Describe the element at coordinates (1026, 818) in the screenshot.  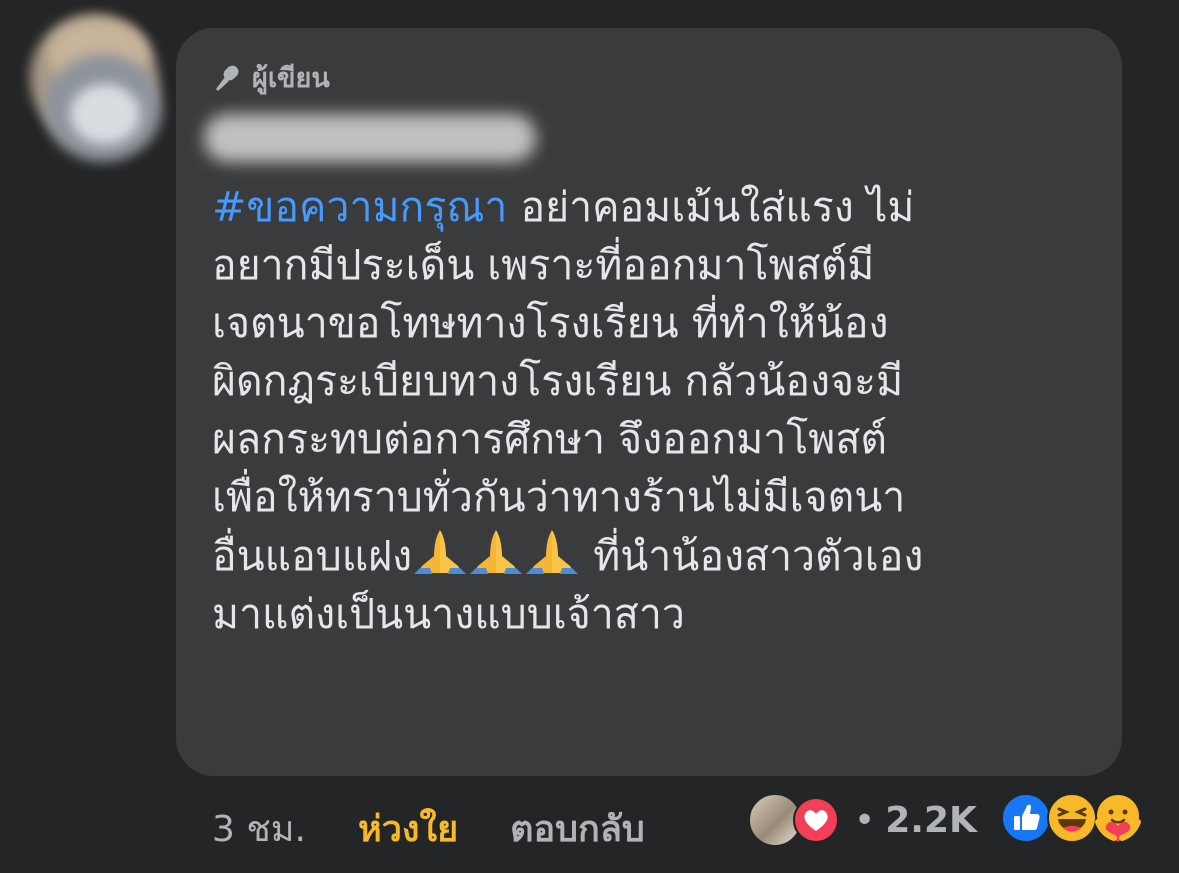
I see `like-icon` at that location.